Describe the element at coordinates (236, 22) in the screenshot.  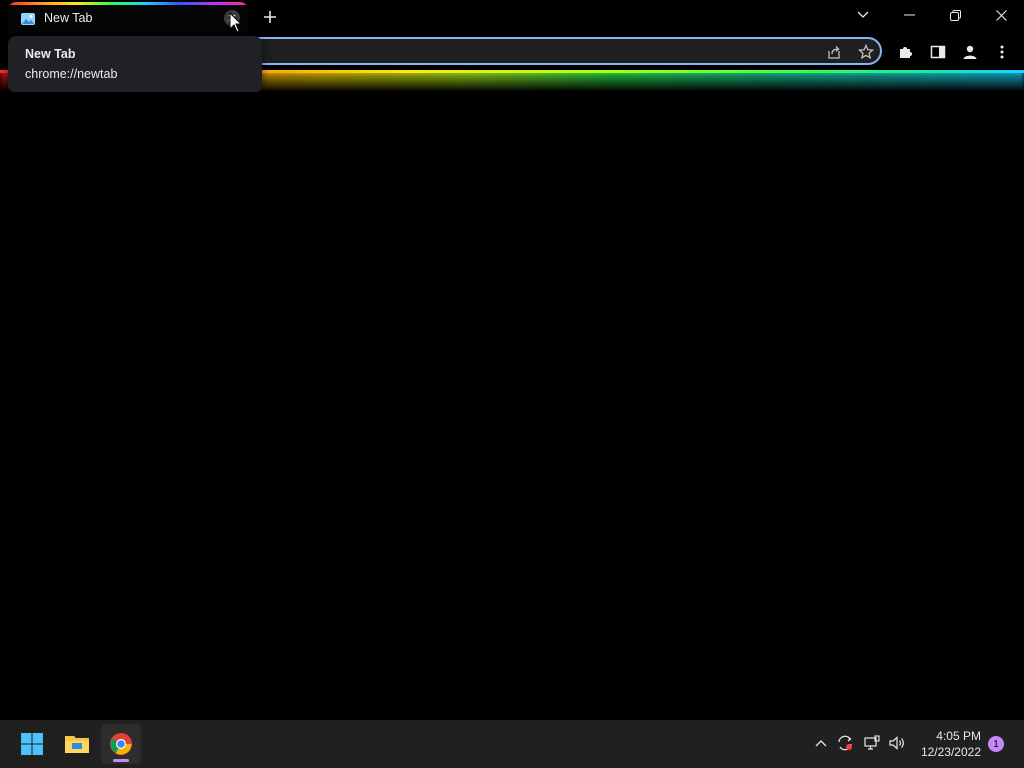
I see `mouse-cursor-icon` at that location.